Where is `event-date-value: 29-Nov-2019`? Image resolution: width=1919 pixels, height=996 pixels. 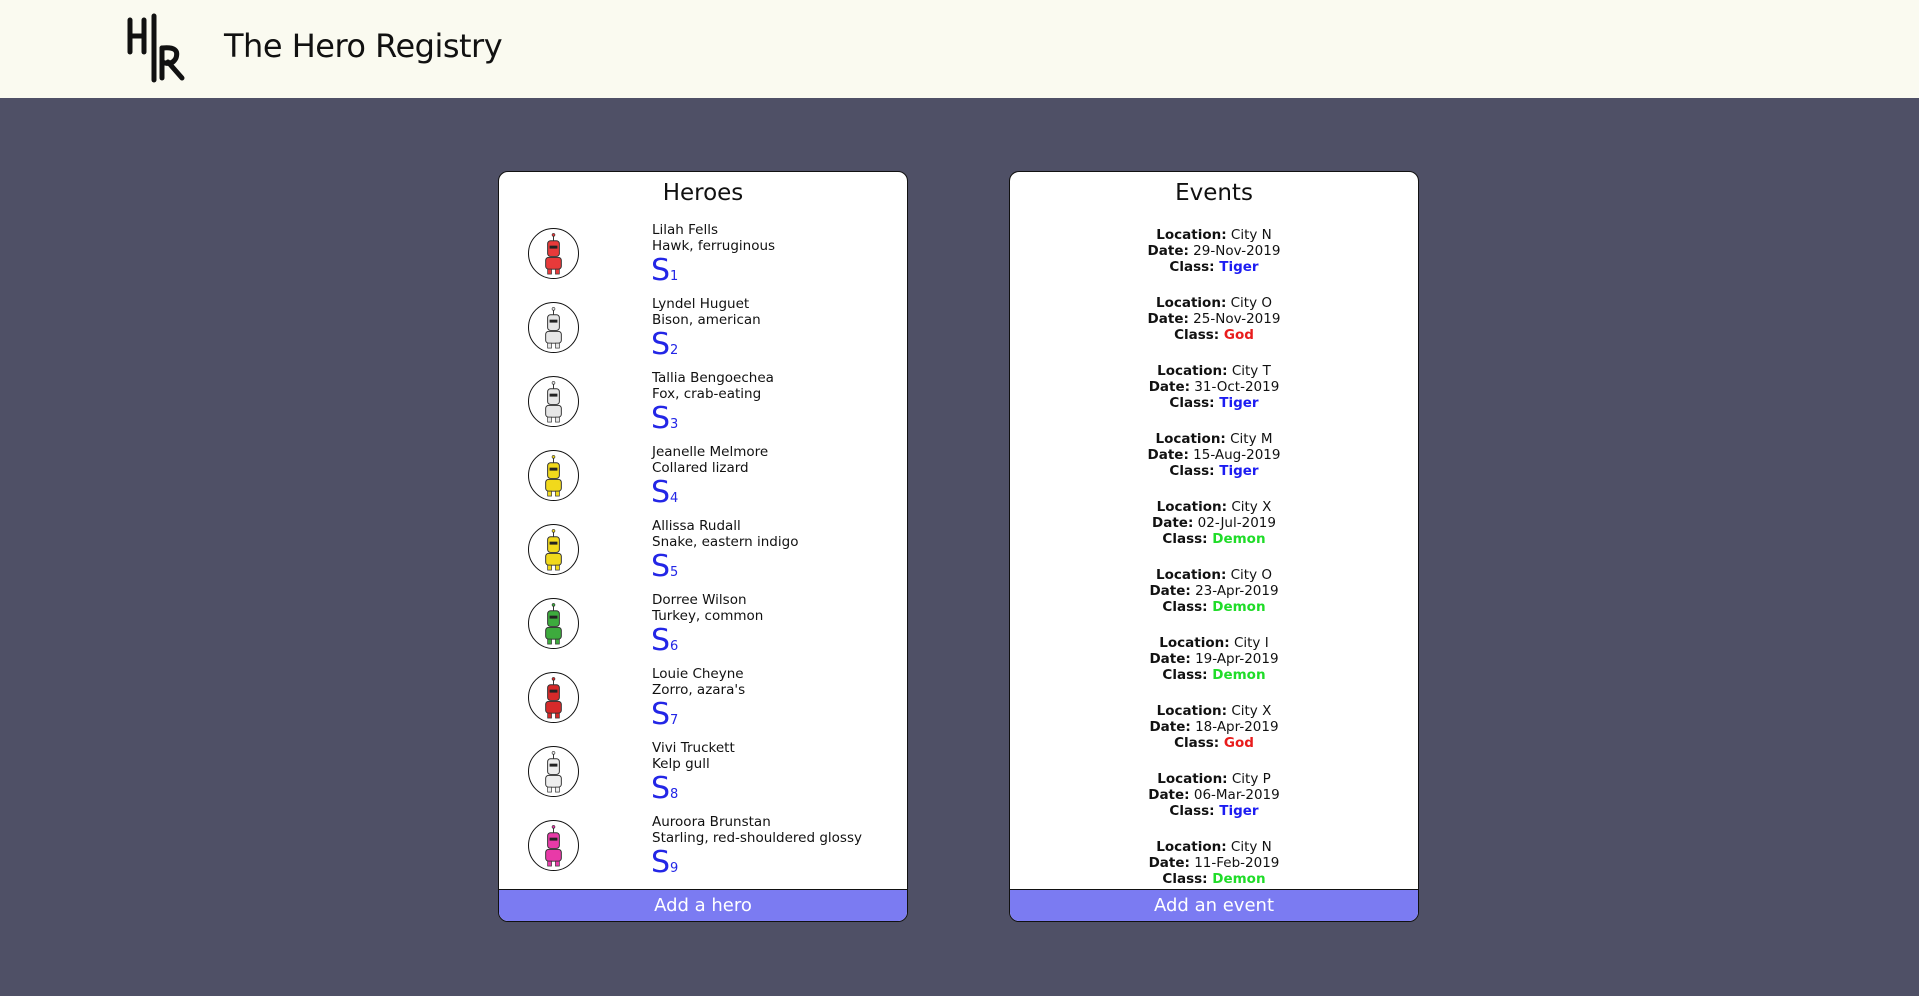 event-date-value: 29-Nov-2019 is located at coordinates (1234, 251).